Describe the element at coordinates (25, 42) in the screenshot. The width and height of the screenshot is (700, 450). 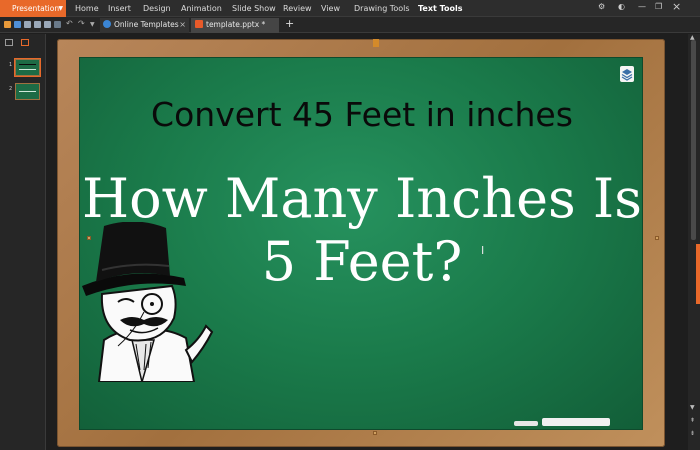
I see `slides-view-icon` at that location.